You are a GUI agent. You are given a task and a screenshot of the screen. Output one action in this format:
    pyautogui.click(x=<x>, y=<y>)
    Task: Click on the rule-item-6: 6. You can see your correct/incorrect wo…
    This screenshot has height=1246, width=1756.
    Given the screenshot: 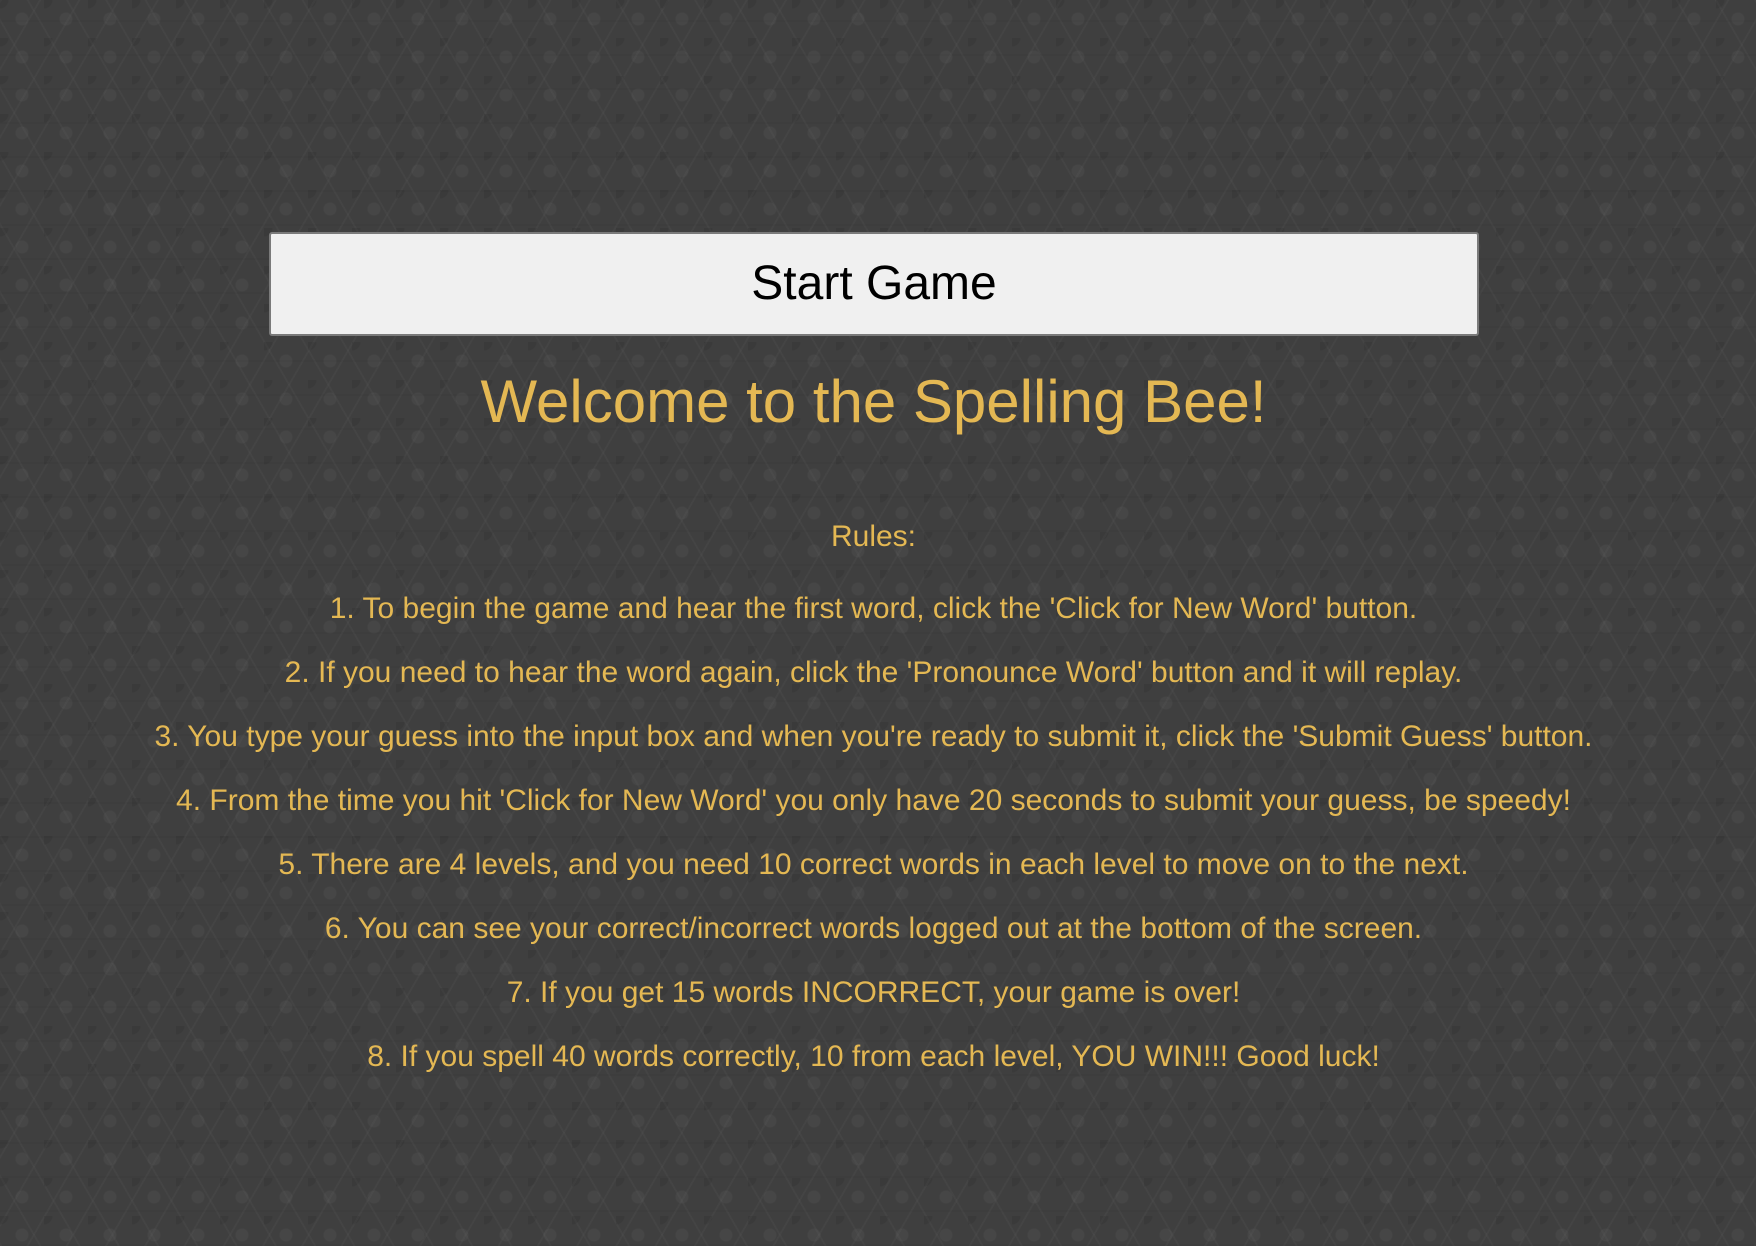 What is the action you would take?
    pyautogui.click(x=873, y=928)
    